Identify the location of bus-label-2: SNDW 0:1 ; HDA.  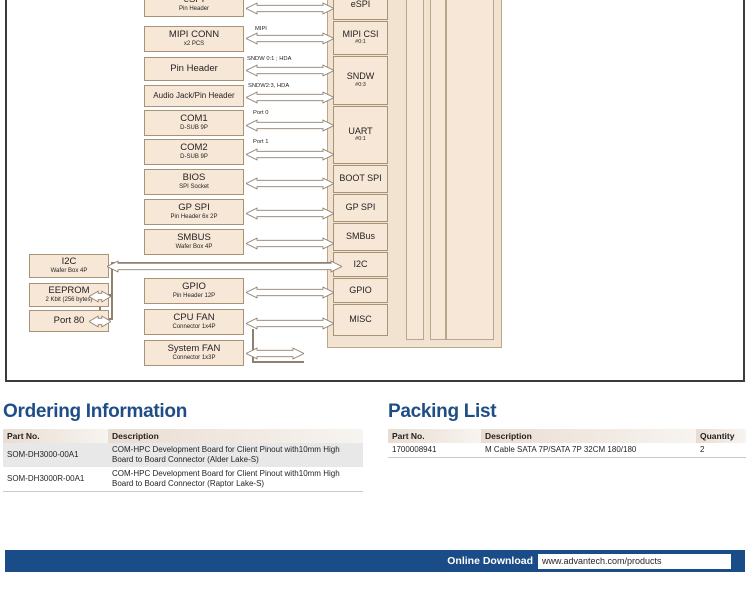
(269, 59).